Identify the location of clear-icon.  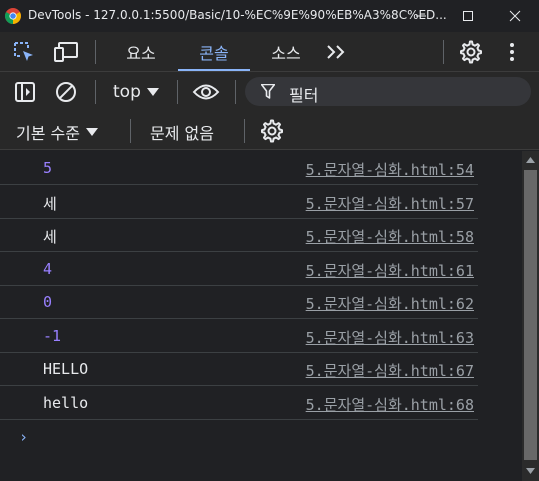
(66, 92).